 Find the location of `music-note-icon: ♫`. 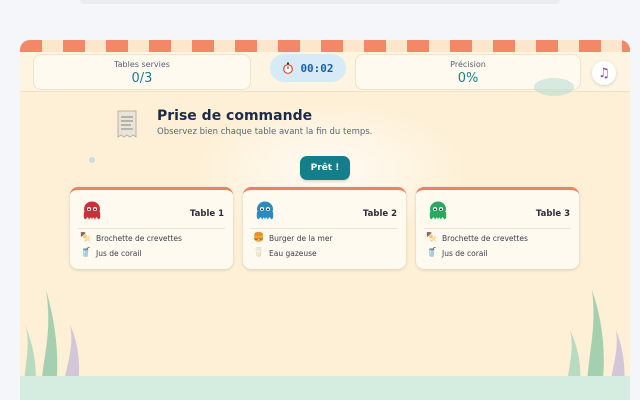

music-note-icon: ♫ is located at coordinates (604, 73).